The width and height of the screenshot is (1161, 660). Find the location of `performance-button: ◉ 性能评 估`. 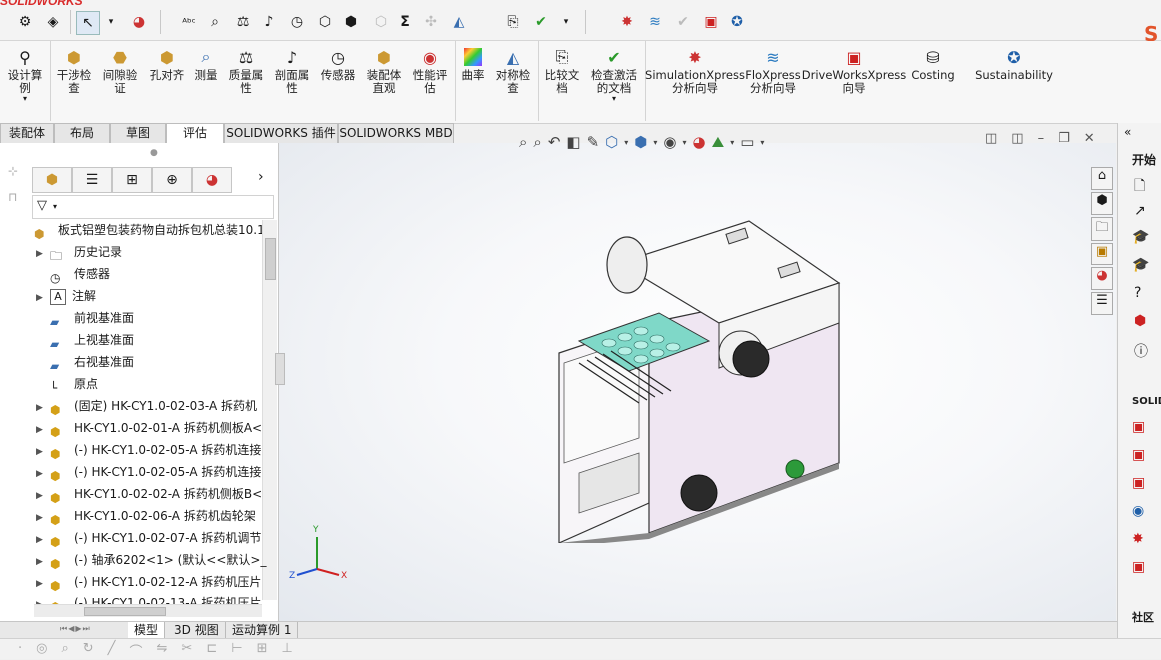

performance-button: ◉ 性能评 估 is located at coordinates (430, 70).